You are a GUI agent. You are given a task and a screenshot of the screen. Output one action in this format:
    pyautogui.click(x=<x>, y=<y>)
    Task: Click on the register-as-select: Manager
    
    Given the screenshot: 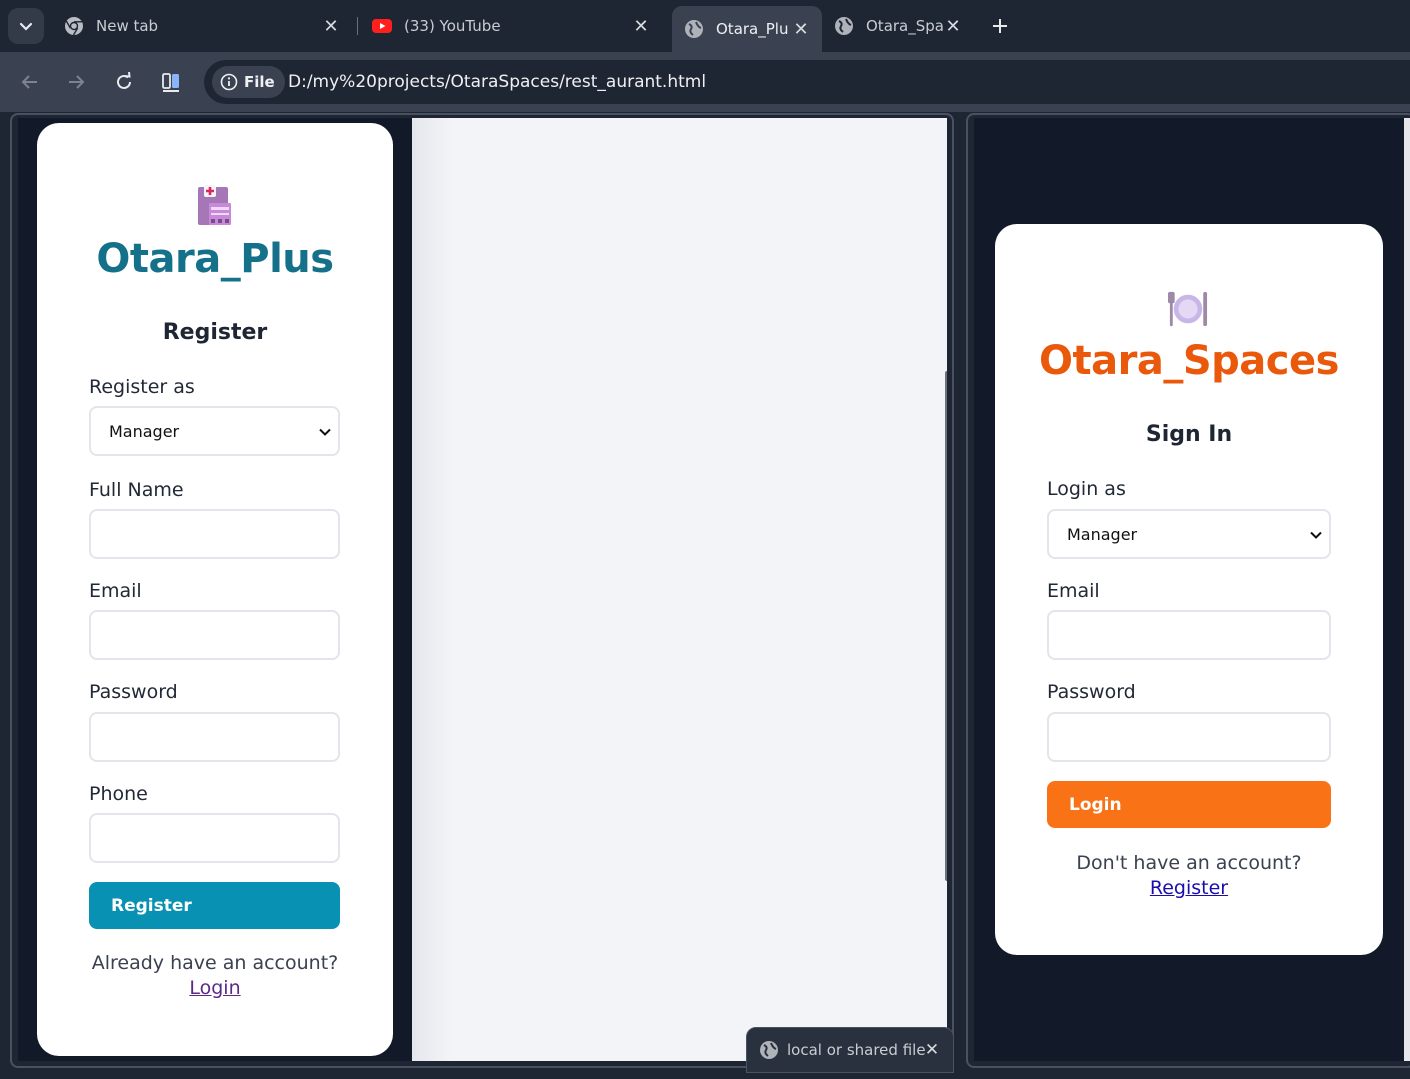 What is the action you would take?
    pyautogui.click(x=214, y=431)
    